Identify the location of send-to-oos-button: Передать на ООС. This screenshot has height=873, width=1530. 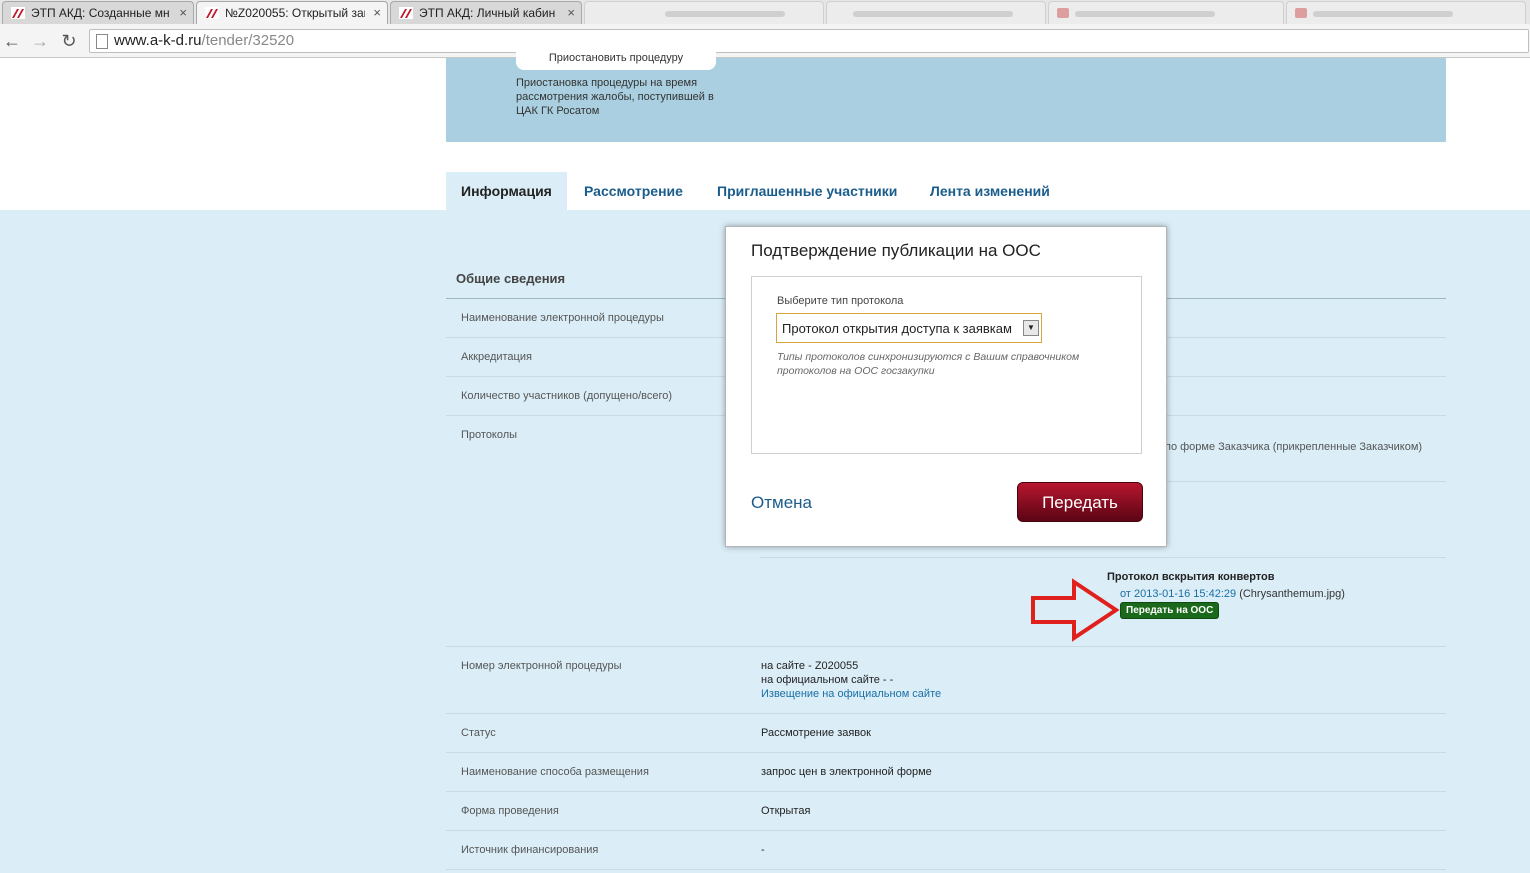
(1170, 610).